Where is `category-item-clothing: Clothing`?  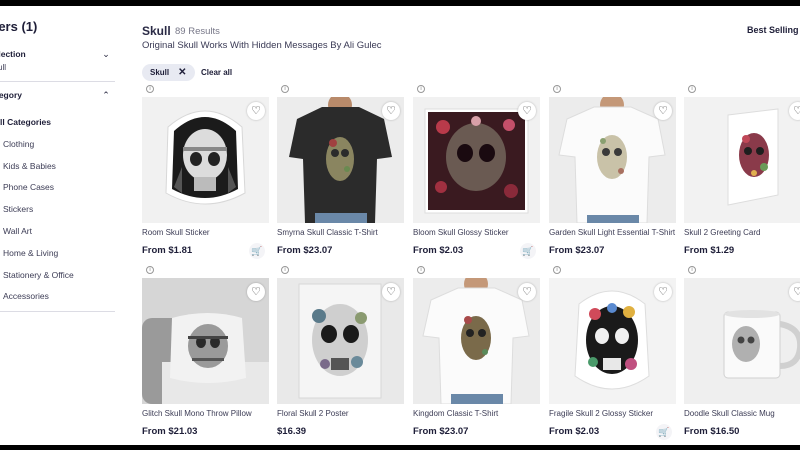
category-item-clothing: Clothing is located at coordinates (38, 150).